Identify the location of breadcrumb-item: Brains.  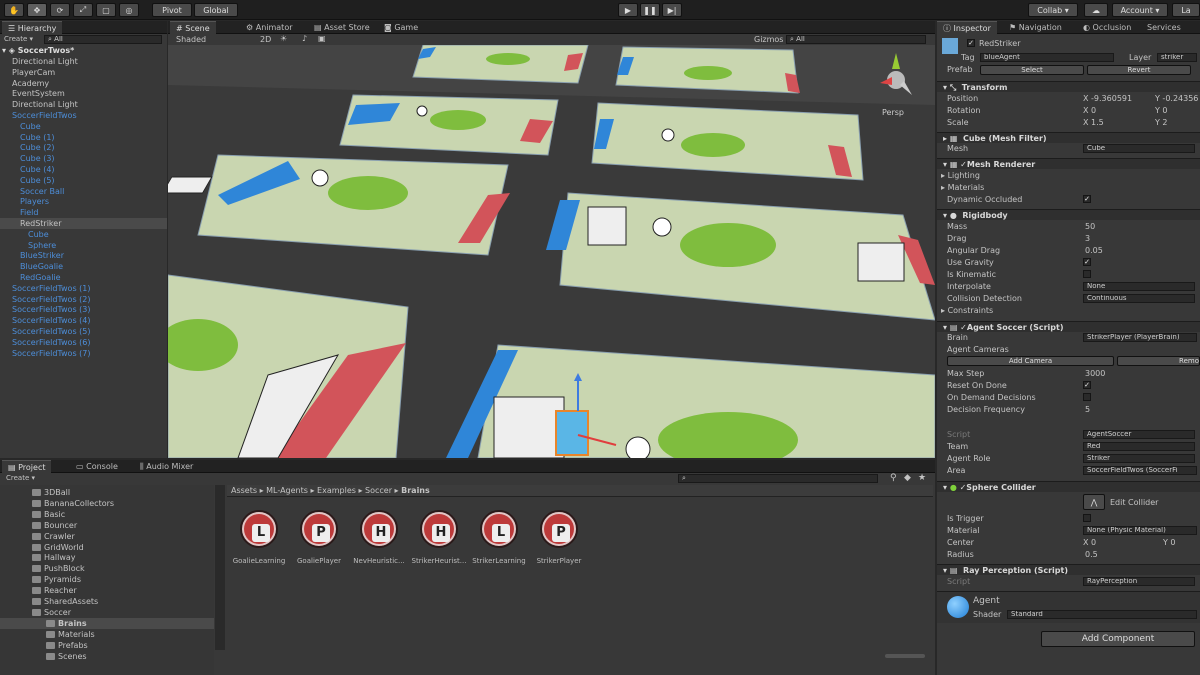
(415, 490).